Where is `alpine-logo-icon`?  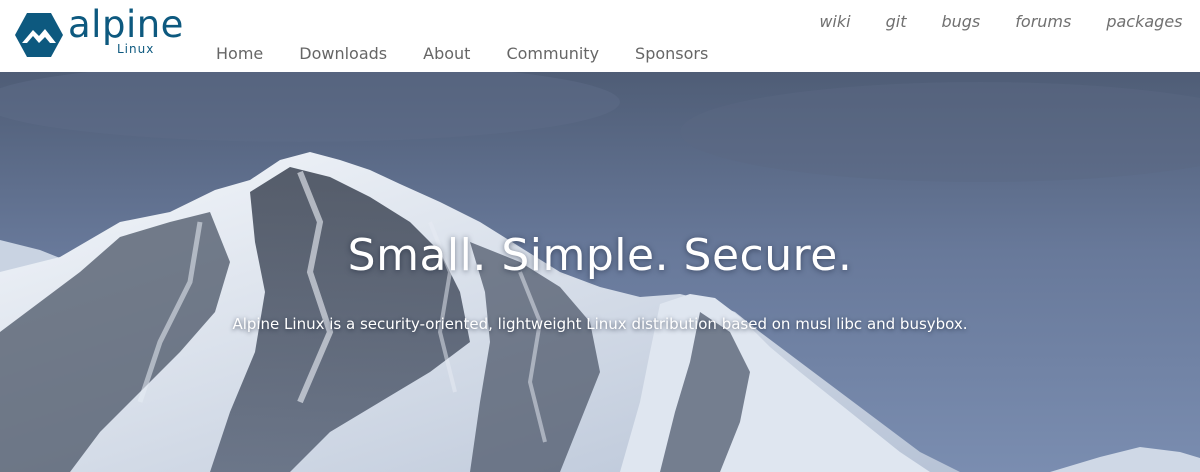
alpine-logo-icon is located at coordinates (39, 35).